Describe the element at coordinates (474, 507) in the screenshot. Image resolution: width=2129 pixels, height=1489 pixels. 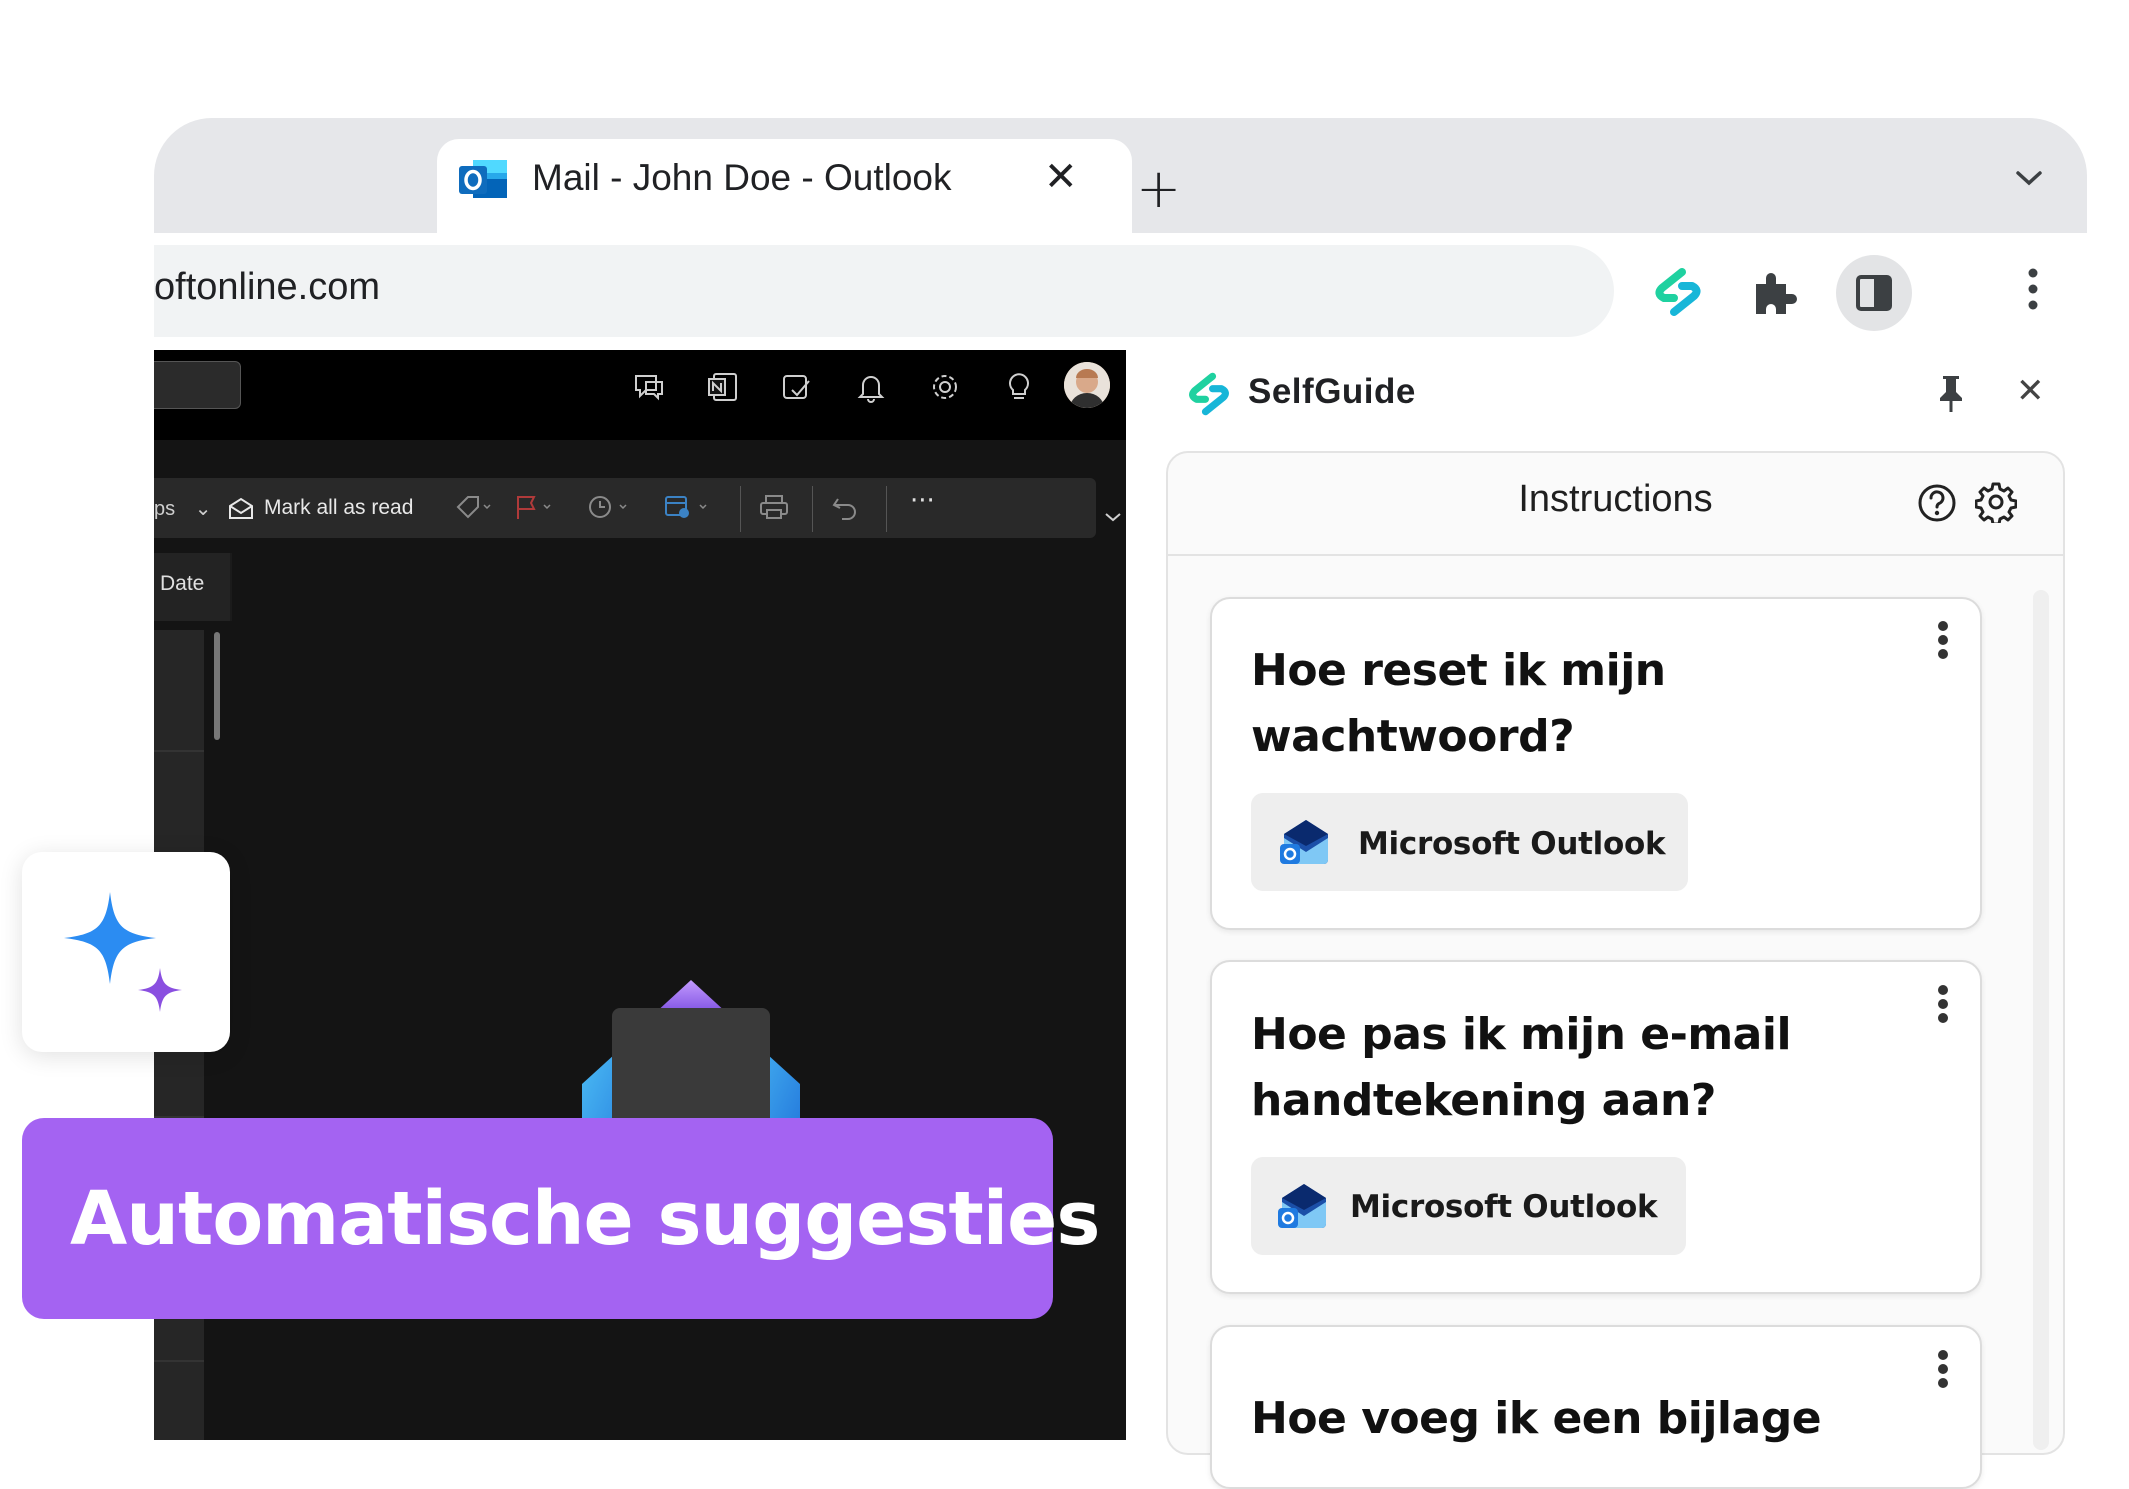
I see `tag-icon` at that location.